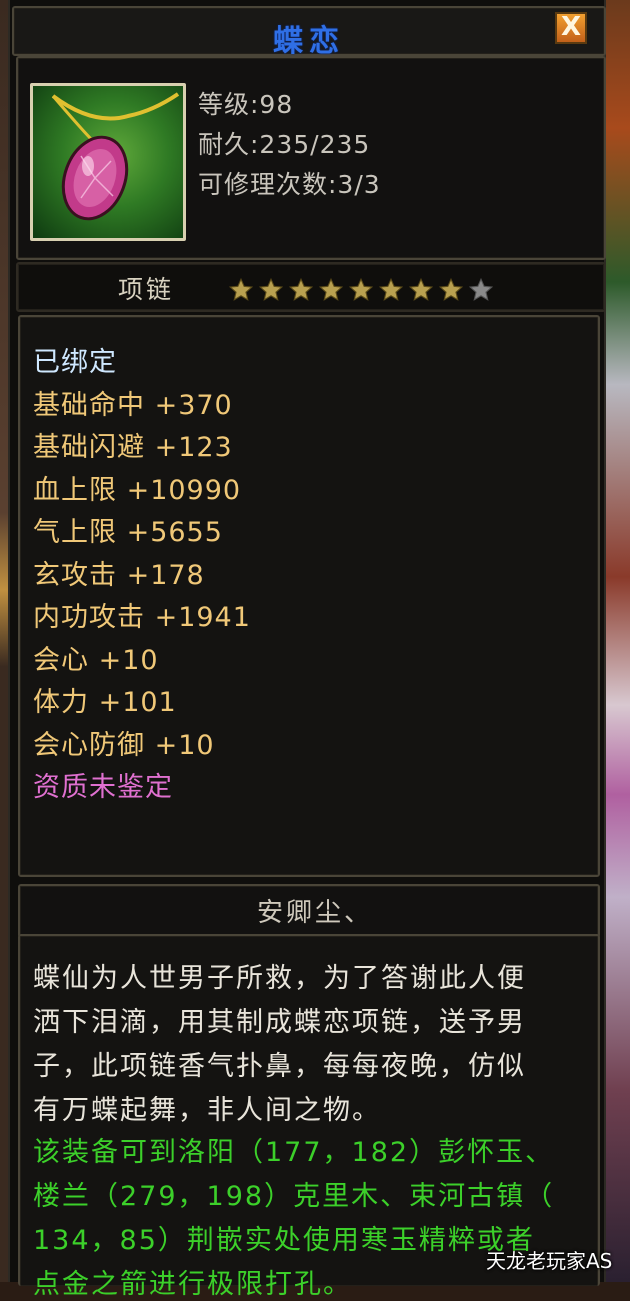 The image size is (630, 1301). Describe the element at coordinates (96, 660) in the screenshot. I see `stat-line: 会心 +10` at that location.